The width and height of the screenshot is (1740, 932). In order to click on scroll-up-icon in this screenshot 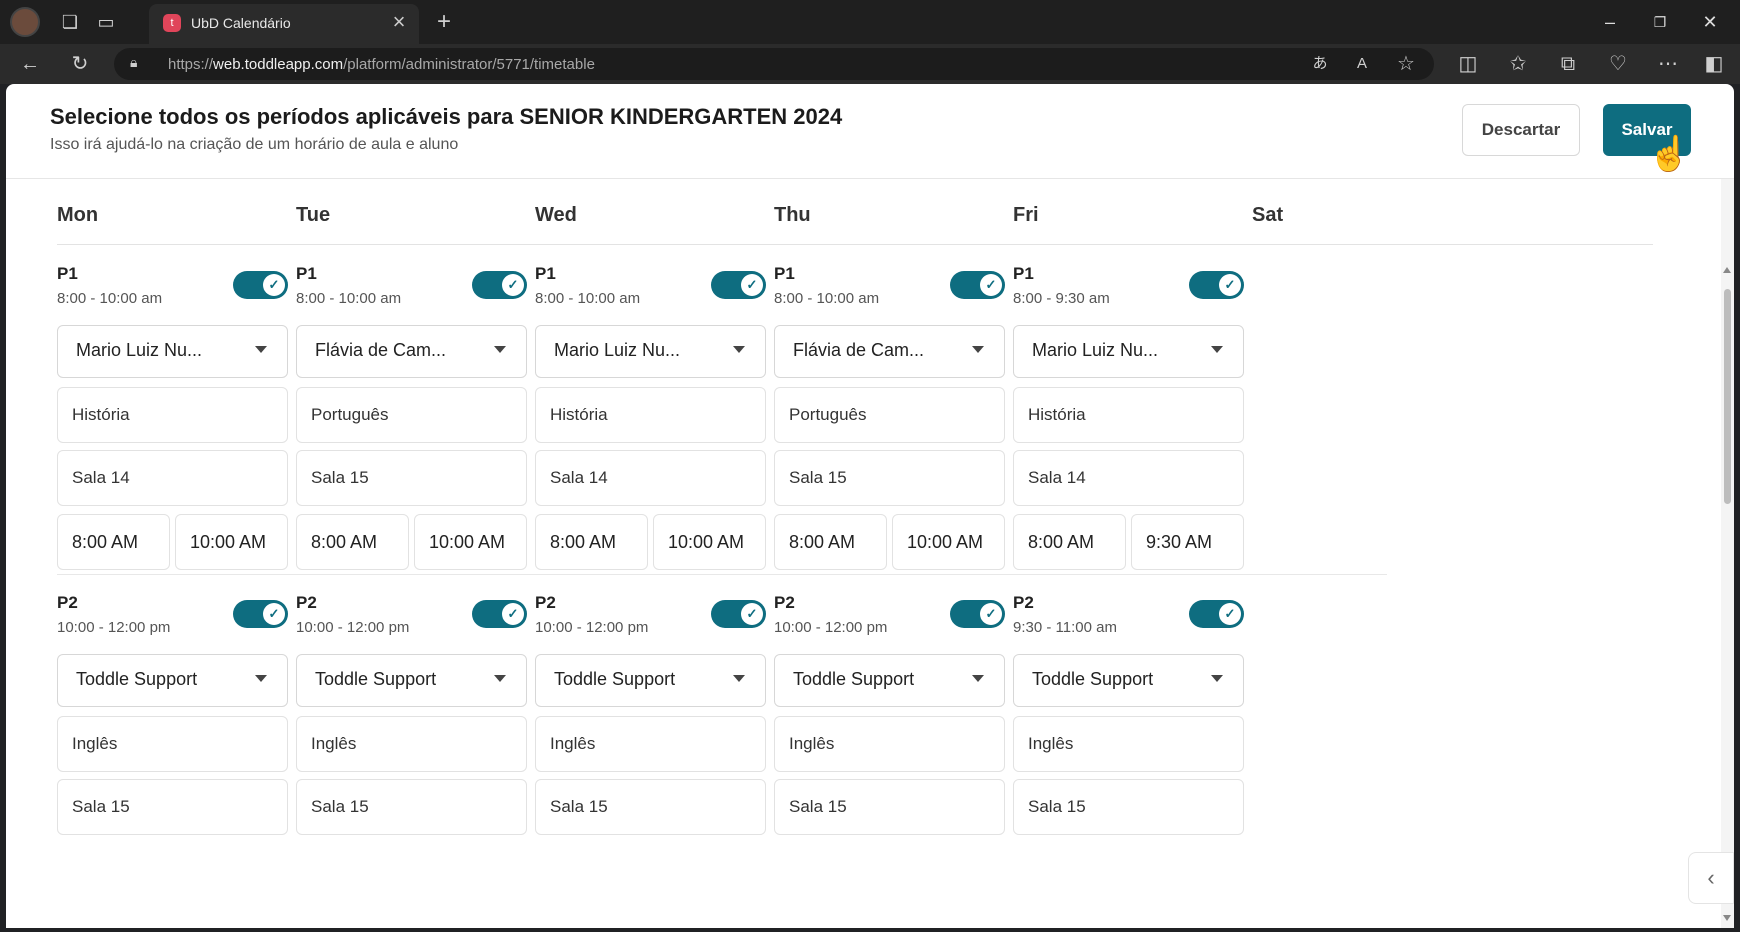, I will do `click(1727, 270)`.